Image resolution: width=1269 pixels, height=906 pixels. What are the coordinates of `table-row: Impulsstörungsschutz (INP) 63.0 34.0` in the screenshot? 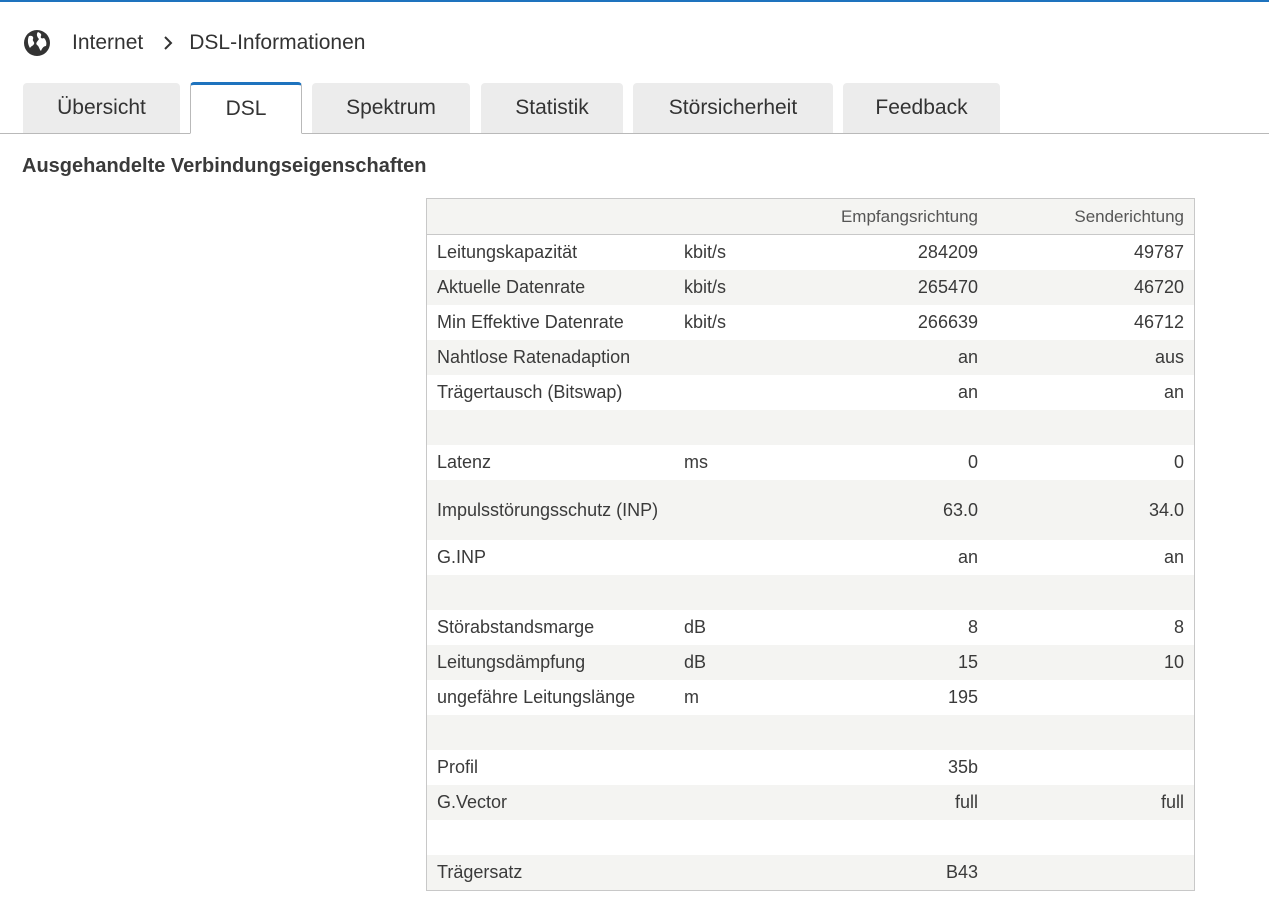 It's located at (810, 510).